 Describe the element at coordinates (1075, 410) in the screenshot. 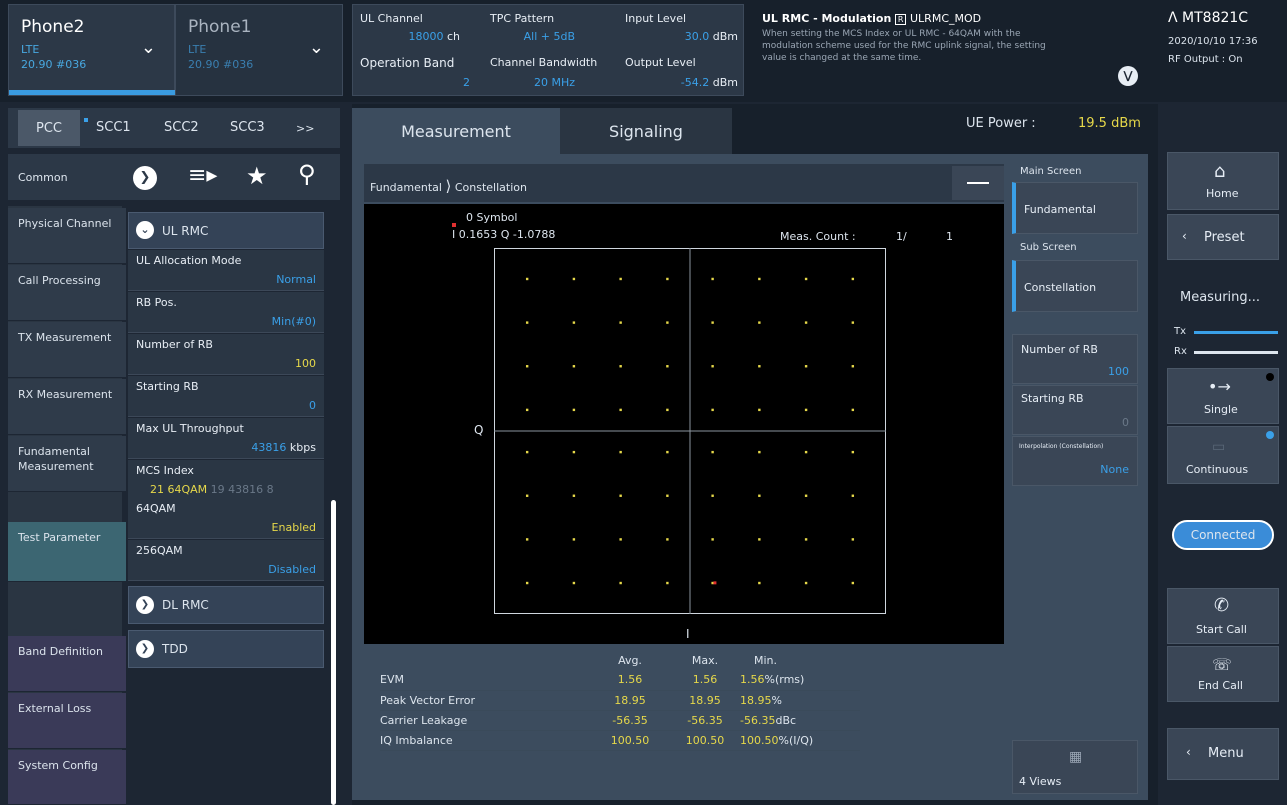

I see `starting-rb-button: Starting RB 0` at that location.